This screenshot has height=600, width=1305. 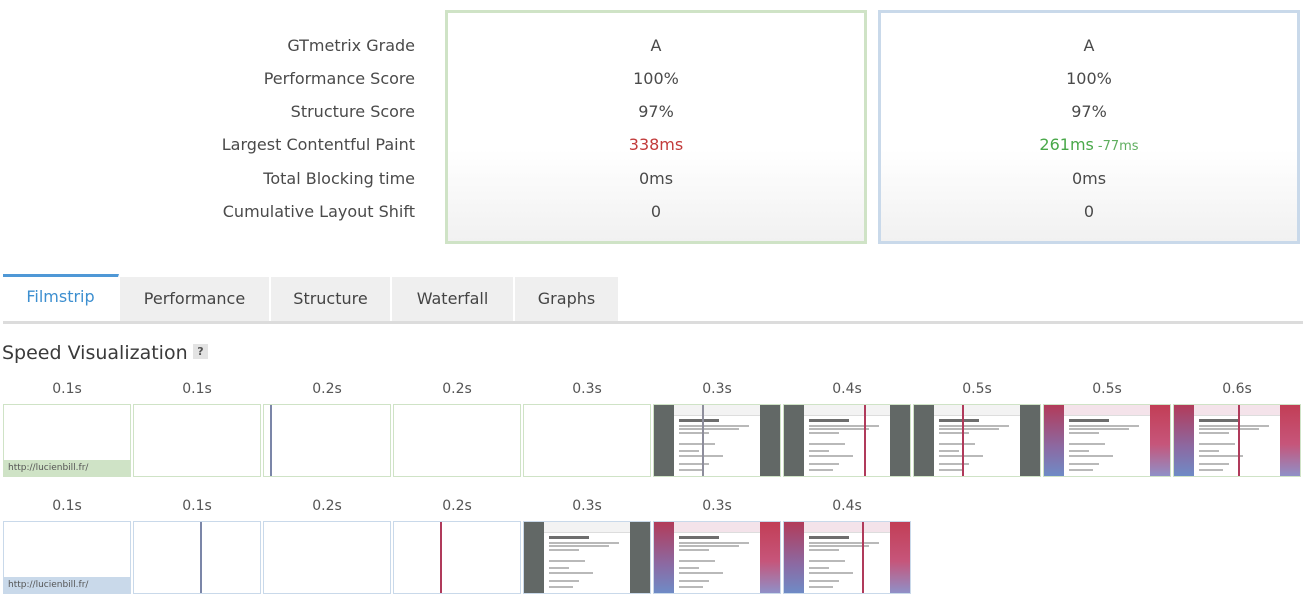 I want to click on report-2-column: A 100% 97% 261ms -77ms 0ms 0, so click(x=1089, y=127).